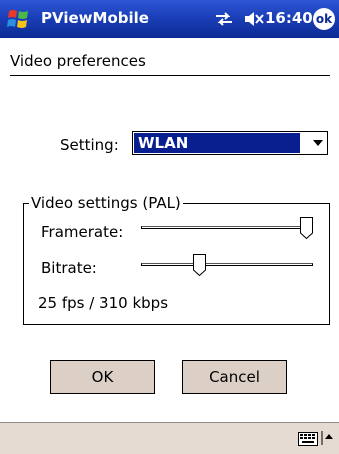 The height and width of the screenshot is (454, 339). What do you see at coordinates (217, 143) in the screenshot?
I see `setting-selected-value: WLAN` at bounding box center [217, 143].